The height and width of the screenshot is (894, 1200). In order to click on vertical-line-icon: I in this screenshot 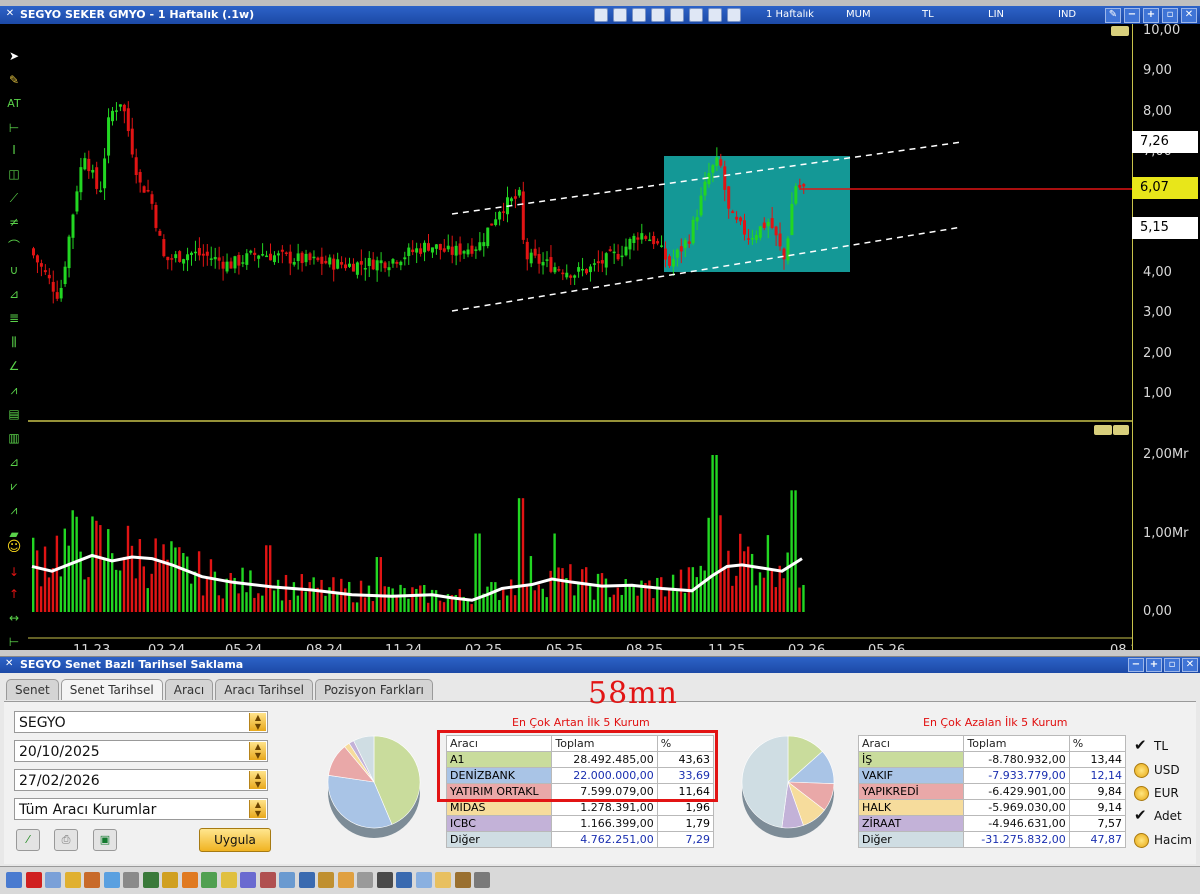, I will do `click(14, 150)`.